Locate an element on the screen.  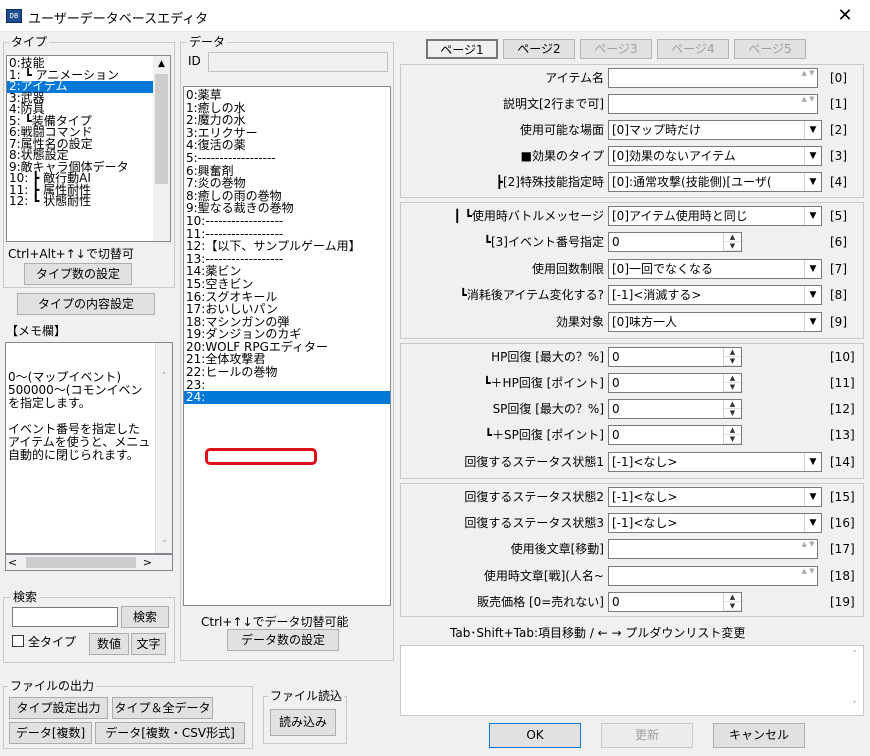
data-count-button: データ数の設定 is located at coordinates (283, 640).